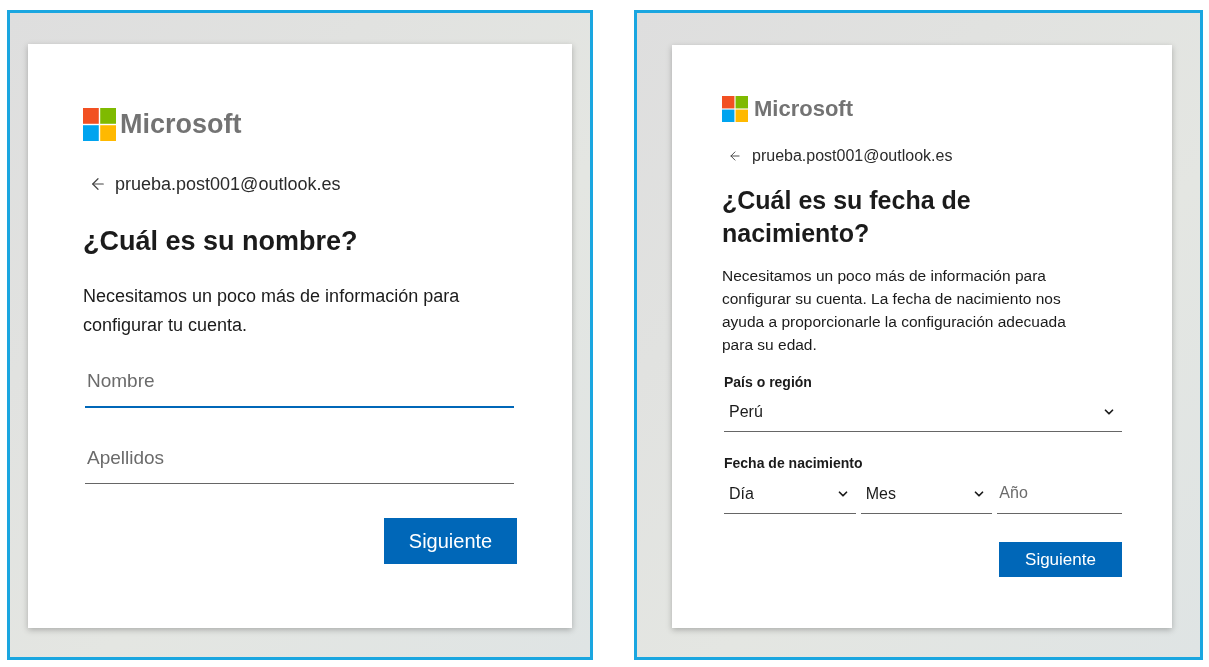 The image size is (1209, 667). Describe the element at coordinates (768, 382) in the screenshot. I see `field-label: País o región` at that location.